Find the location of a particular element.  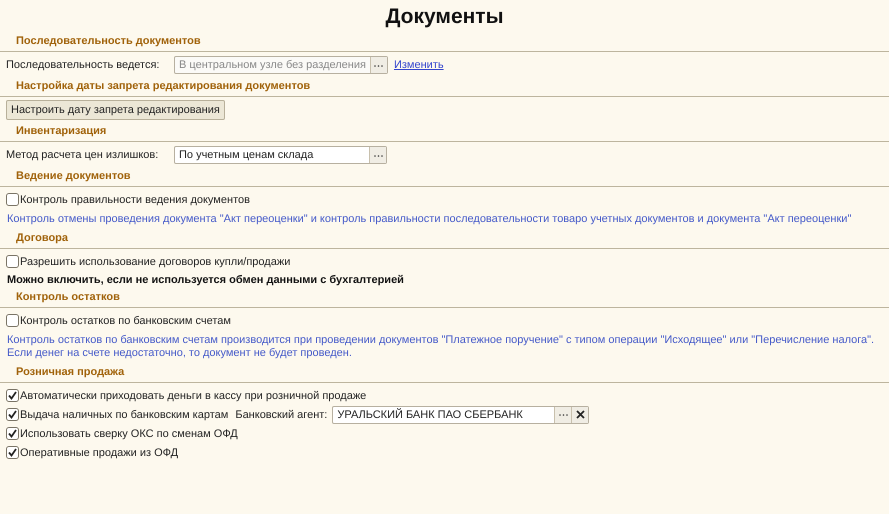

settings-button: Настроить дату запрета редактирования is located at coordinates (115, 110).